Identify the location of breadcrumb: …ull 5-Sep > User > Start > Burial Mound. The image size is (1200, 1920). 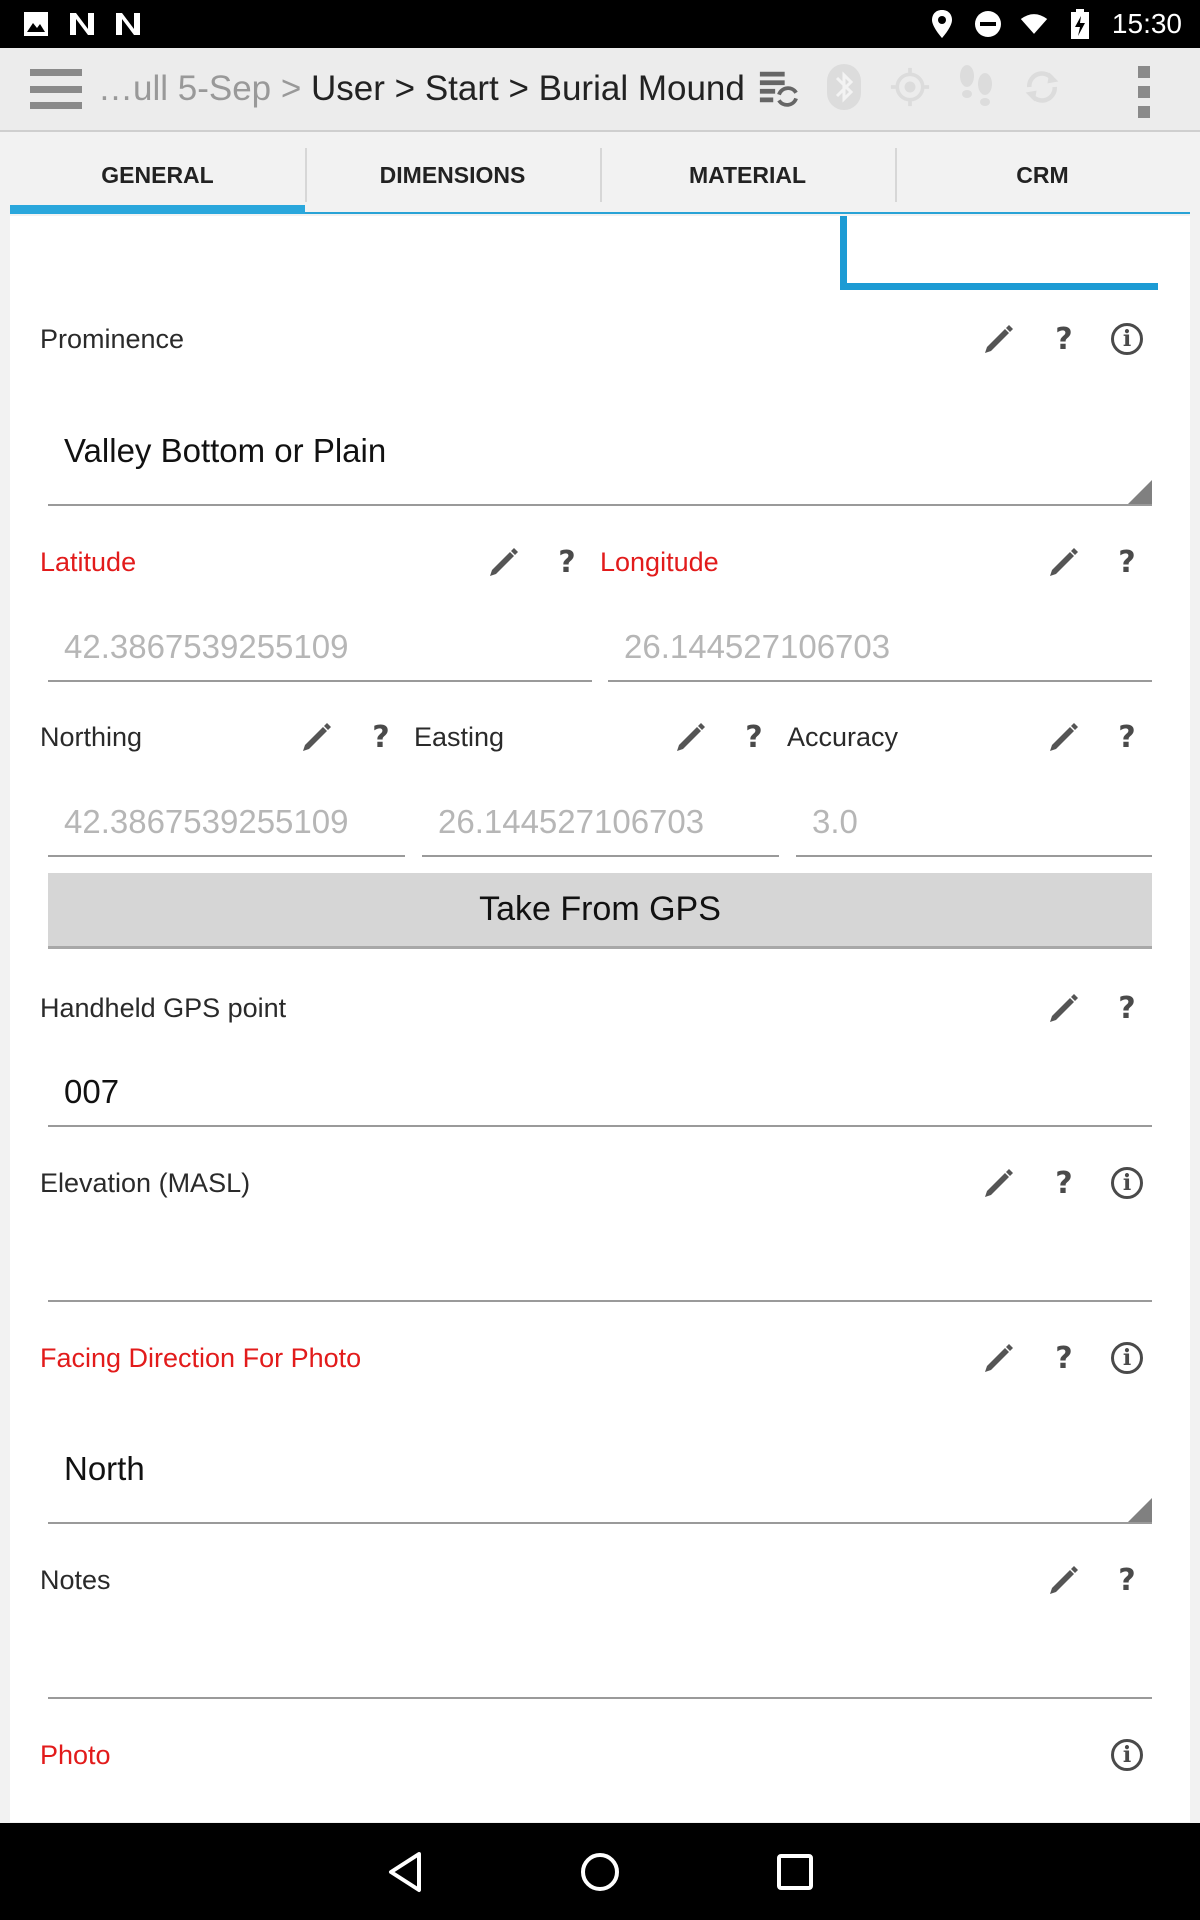
(421, 89).